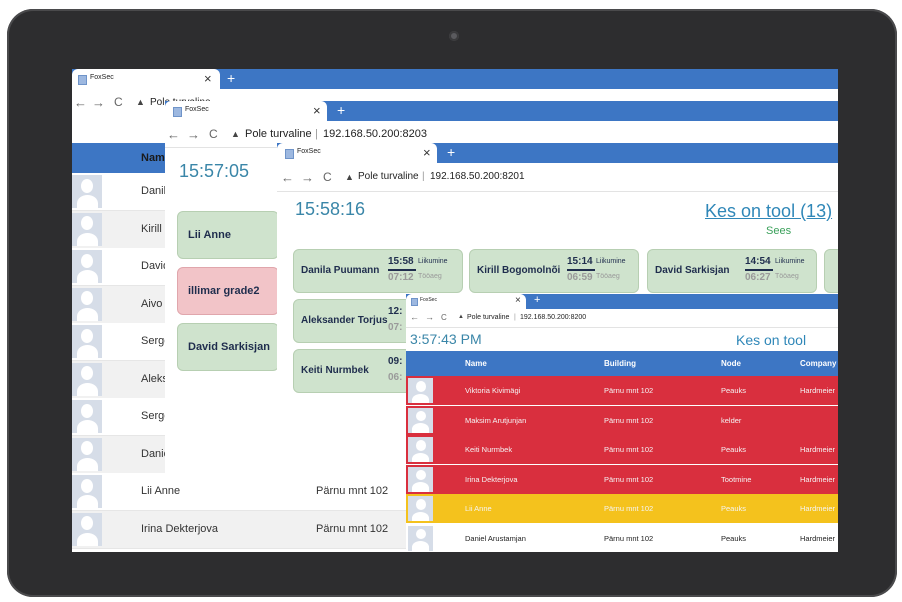 This screenshot has width=902, height=602. What do you see at coordinates (395, 311) in the screenshot?
I see `movement-time: 12:` at bounding box center [395, 311].